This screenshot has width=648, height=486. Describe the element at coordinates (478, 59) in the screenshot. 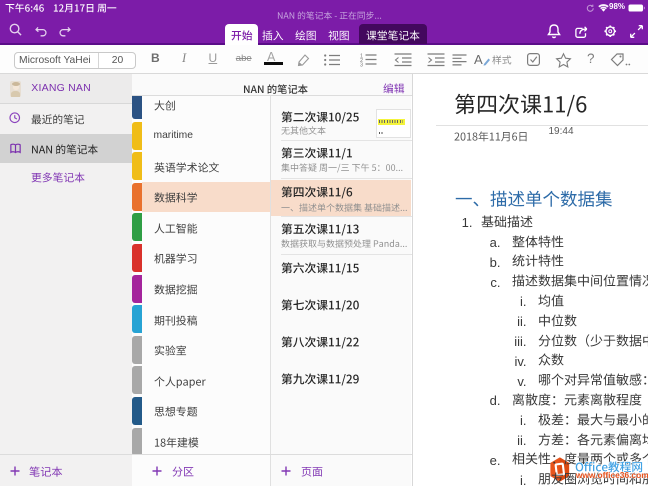

I see `svg-text: A` at that location.